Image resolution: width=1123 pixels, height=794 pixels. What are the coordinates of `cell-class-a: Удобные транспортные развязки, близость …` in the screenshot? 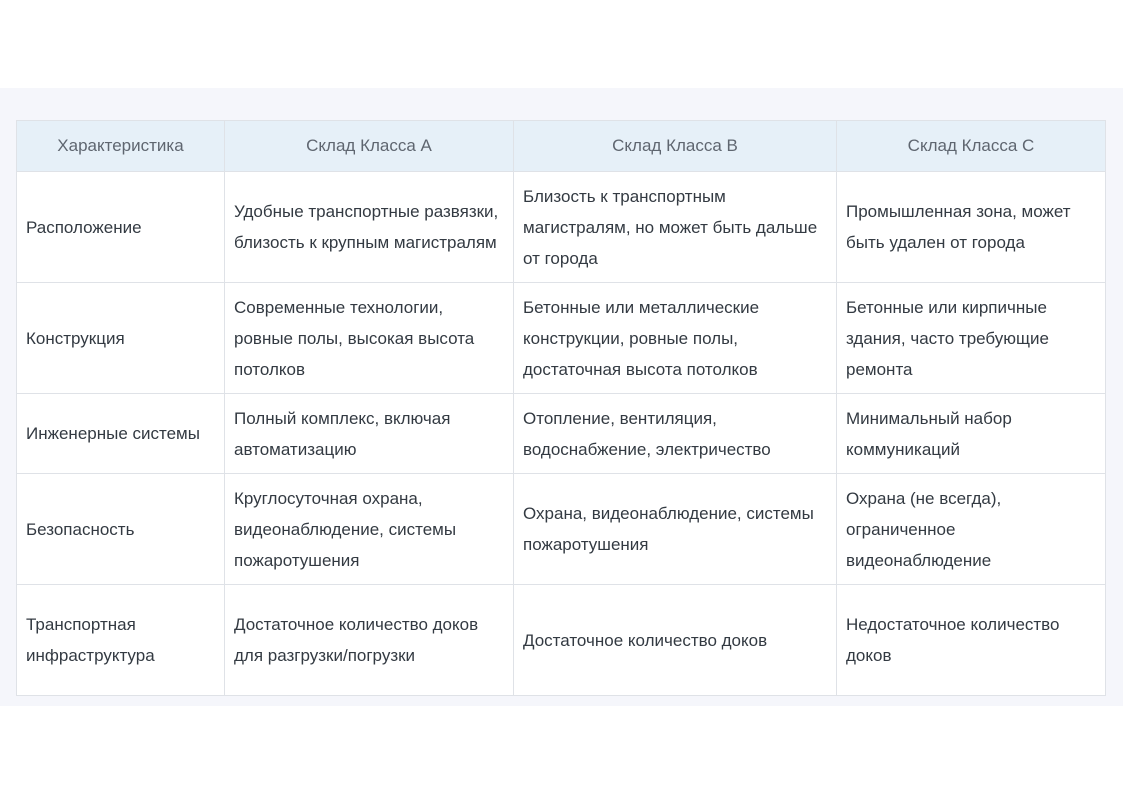 It's located at (369, 227).